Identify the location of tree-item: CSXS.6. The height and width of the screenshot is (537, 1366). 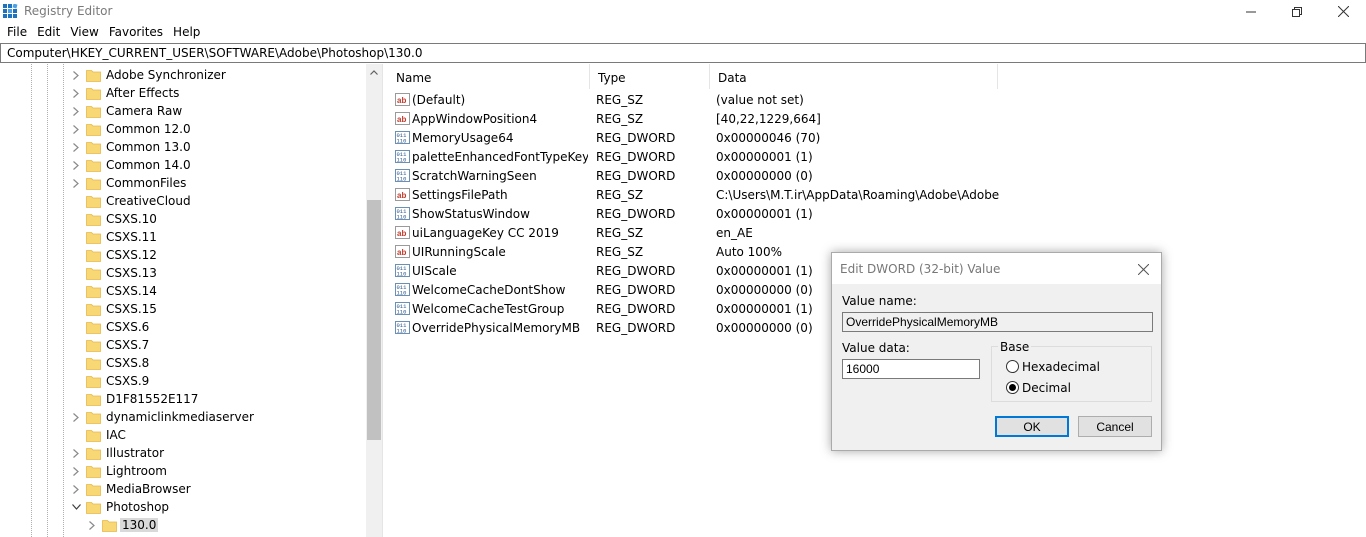
(183, 327).